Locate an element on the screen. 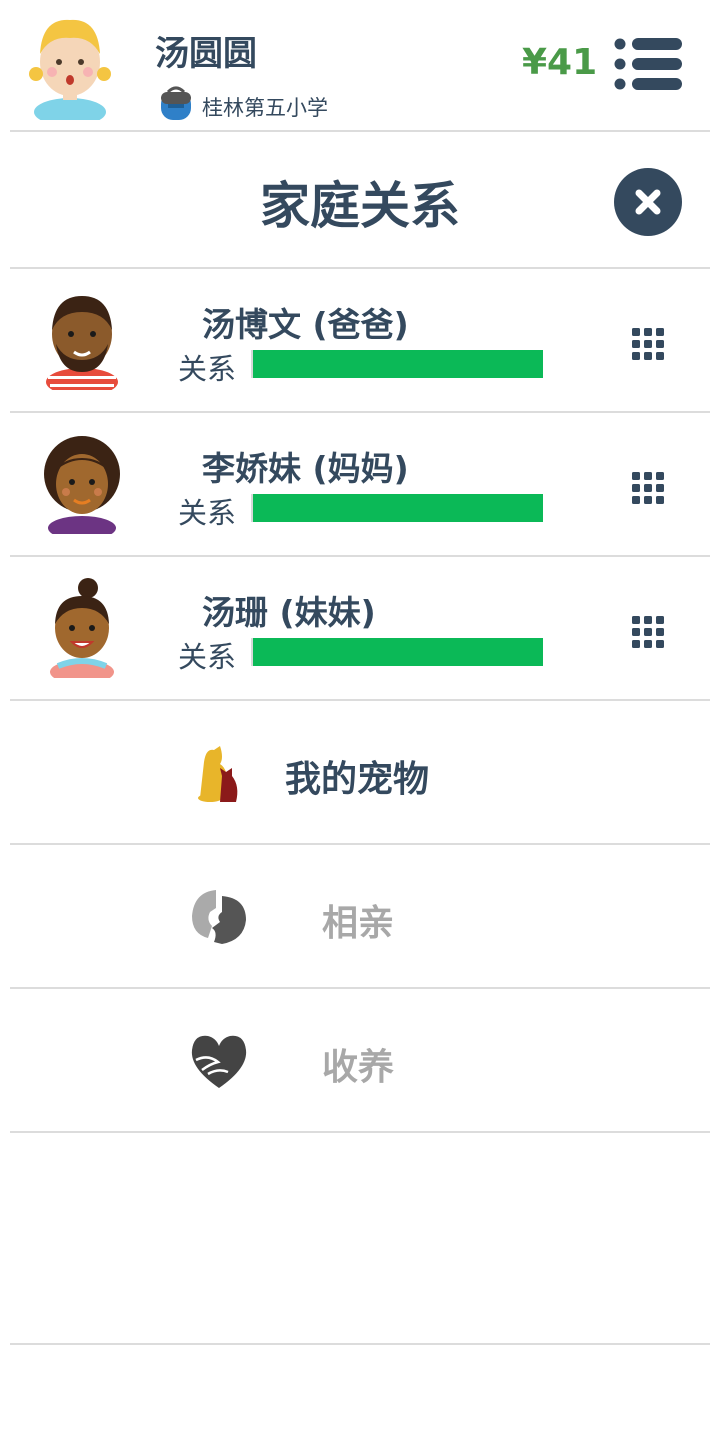 The width and height of the screenshot is (720, 1440). bearded-man-avatar-icon is located at coordinates (82, 340).